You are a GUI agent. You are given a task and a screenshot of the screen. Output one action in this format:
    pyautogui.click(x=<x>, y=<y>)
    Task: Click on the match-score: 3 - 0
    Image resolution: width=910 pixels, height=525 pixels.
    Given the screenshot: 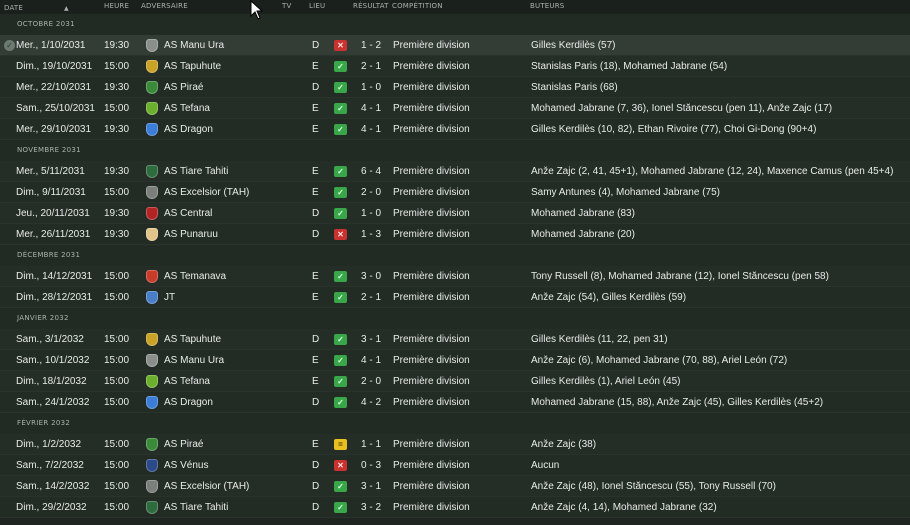 What is the action you would take?
    pyautogui.click(x=371, y=276)
    